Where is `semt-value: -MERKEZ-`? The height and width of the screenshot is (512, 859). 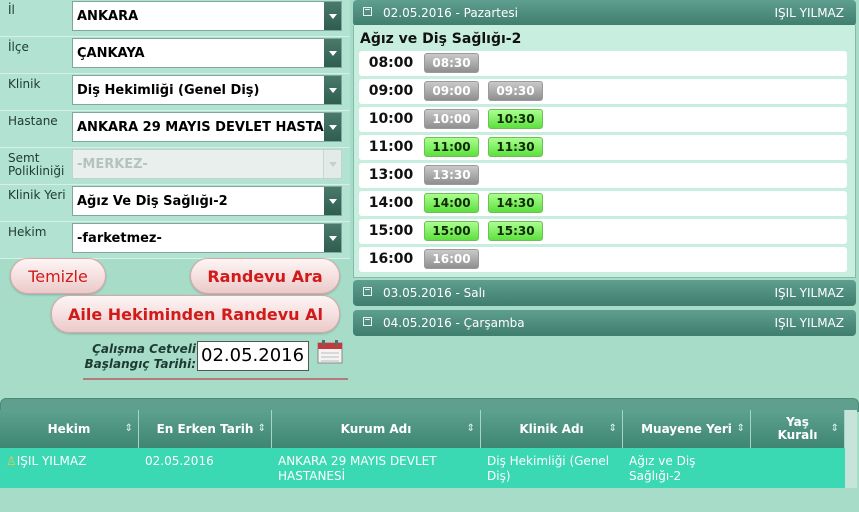
semt-value: -MERKEZ- is located at coordinates (112, 164).